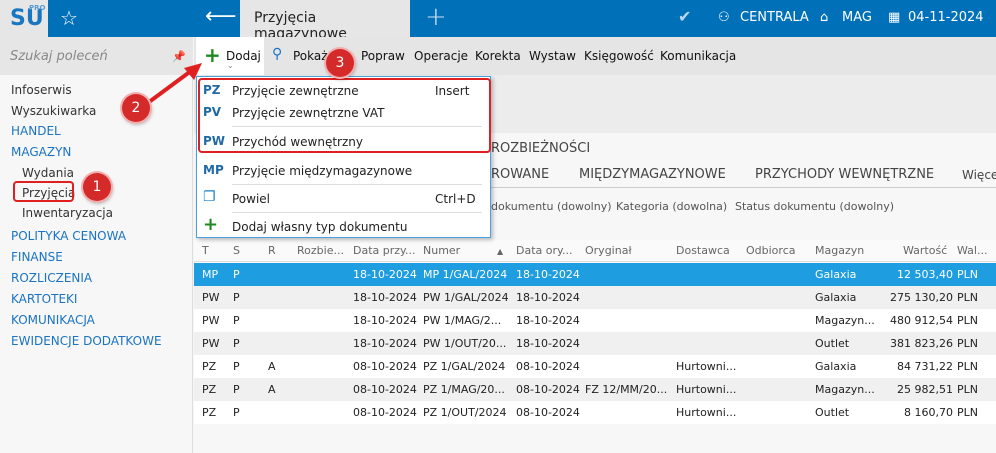 Image resolution: width=996 pixels, height=453 pixels. I want to click on warehouse-label: MAG, so click(857, 17).